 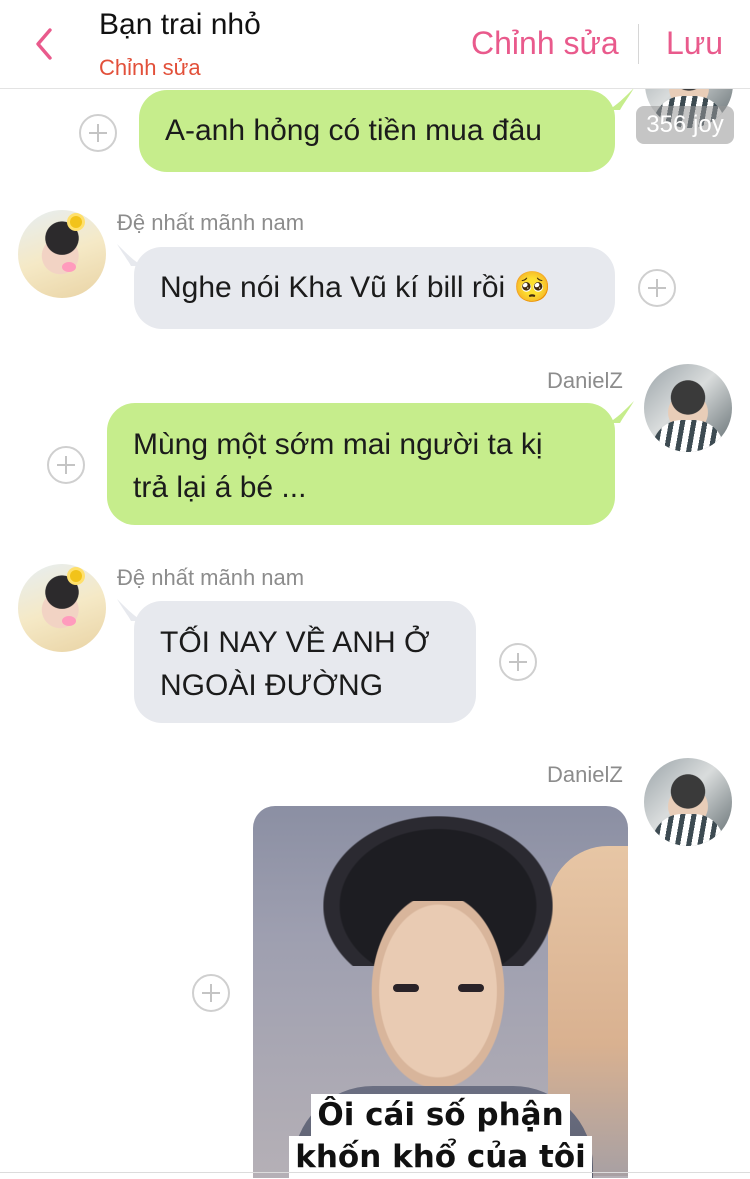 I want to click on message-bubble: Nghe nói Kha Vũ kí bill rồi 🥺, so click(x=374, y=288).